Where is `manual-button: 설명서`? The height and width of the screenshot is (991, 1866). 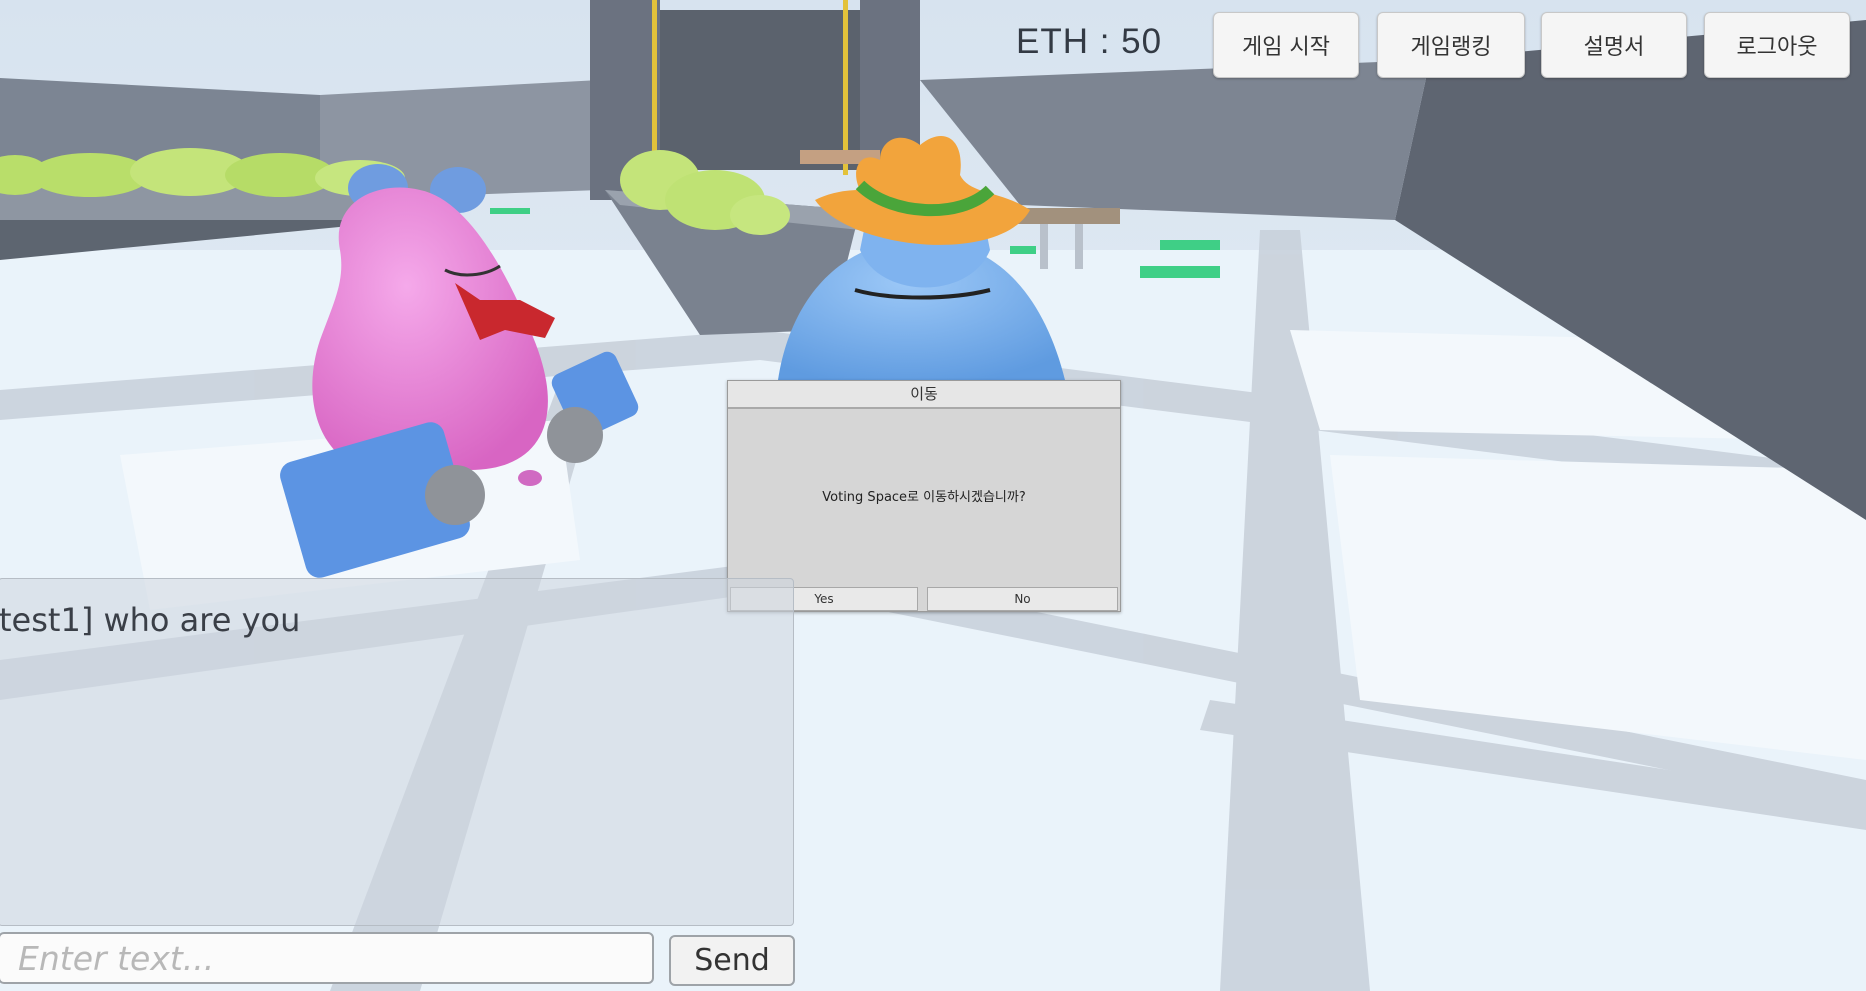
manual-button: 설명서 is located at coordinates (1614, 45).